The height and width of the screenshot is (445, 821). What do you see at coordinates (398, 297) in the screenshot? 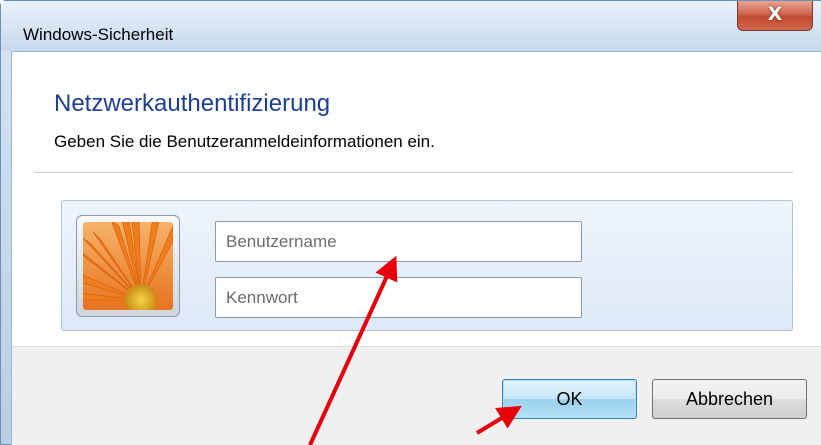
I see `password-input: Kennwort` at bounding box center [398, 297].